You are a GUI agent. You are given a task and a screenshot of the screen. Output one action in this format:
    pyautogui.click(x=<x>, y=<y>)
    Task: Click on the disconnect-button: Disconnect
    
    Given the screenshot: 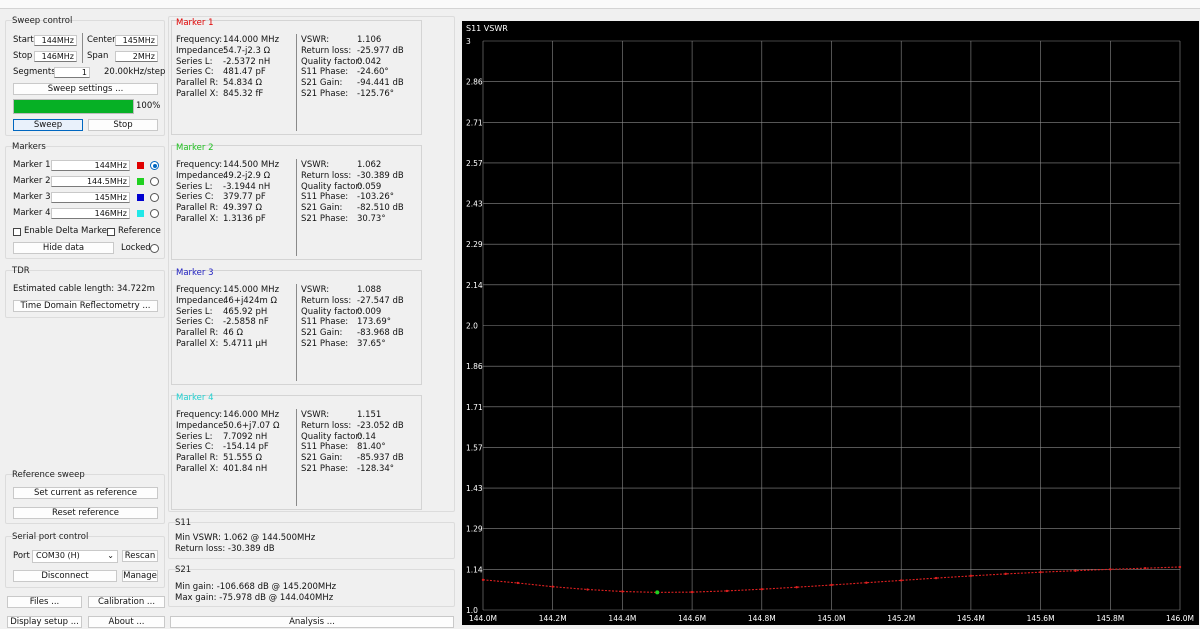 What is the action you would take?
    pyautogui.click(x=65, y=576)
    